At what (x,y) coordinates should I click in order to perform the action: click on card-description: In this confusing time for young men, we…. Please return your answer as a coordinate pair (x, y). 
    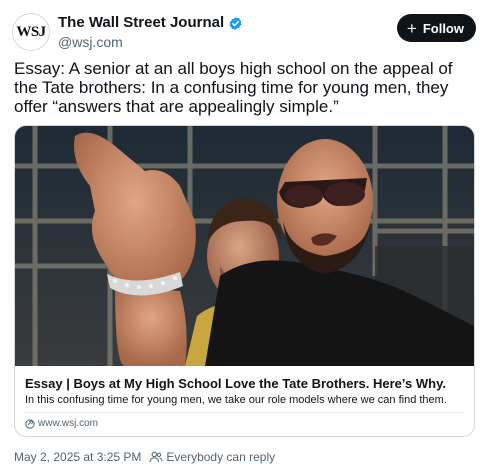
    Looking at the image, I should click on (236, 400).